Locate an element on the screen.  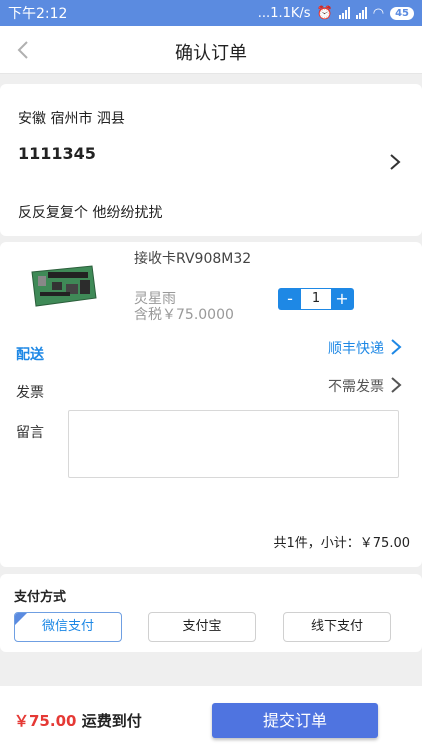
message-label: 留言 is located at coordinates (30, 433).